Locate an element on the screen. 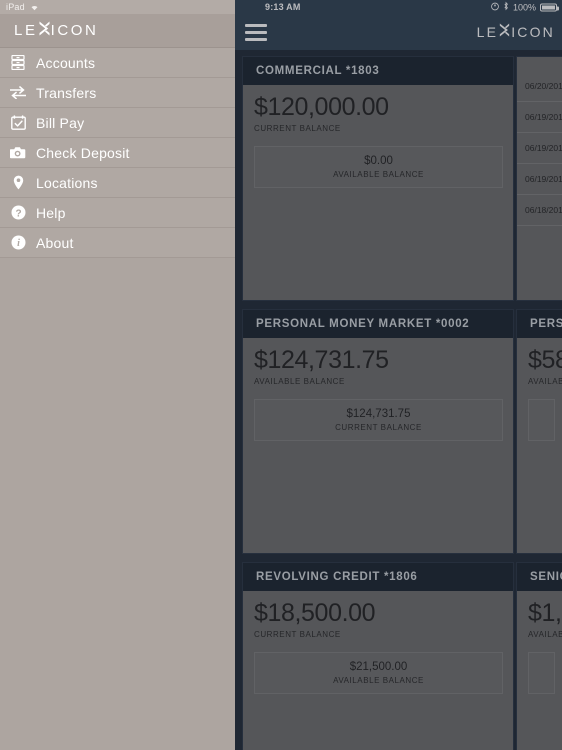 This screenshot has width=562, height=750. hamburger-menu-icon is located at coordinates (256, 32).